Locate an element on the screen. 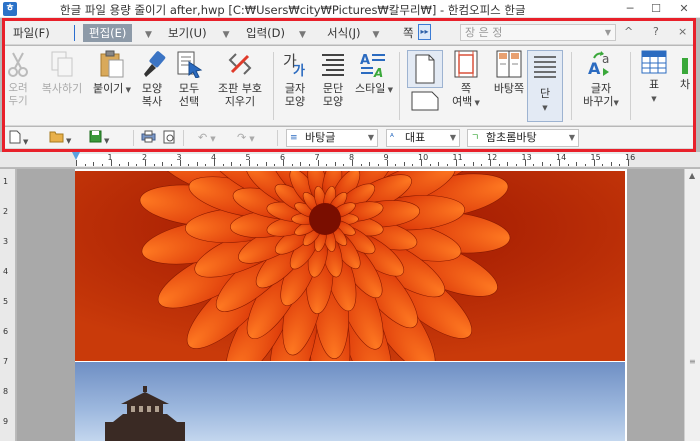 The width and height of the screenshot is (700, 441). table-icon is located at coordinates (654, 62).